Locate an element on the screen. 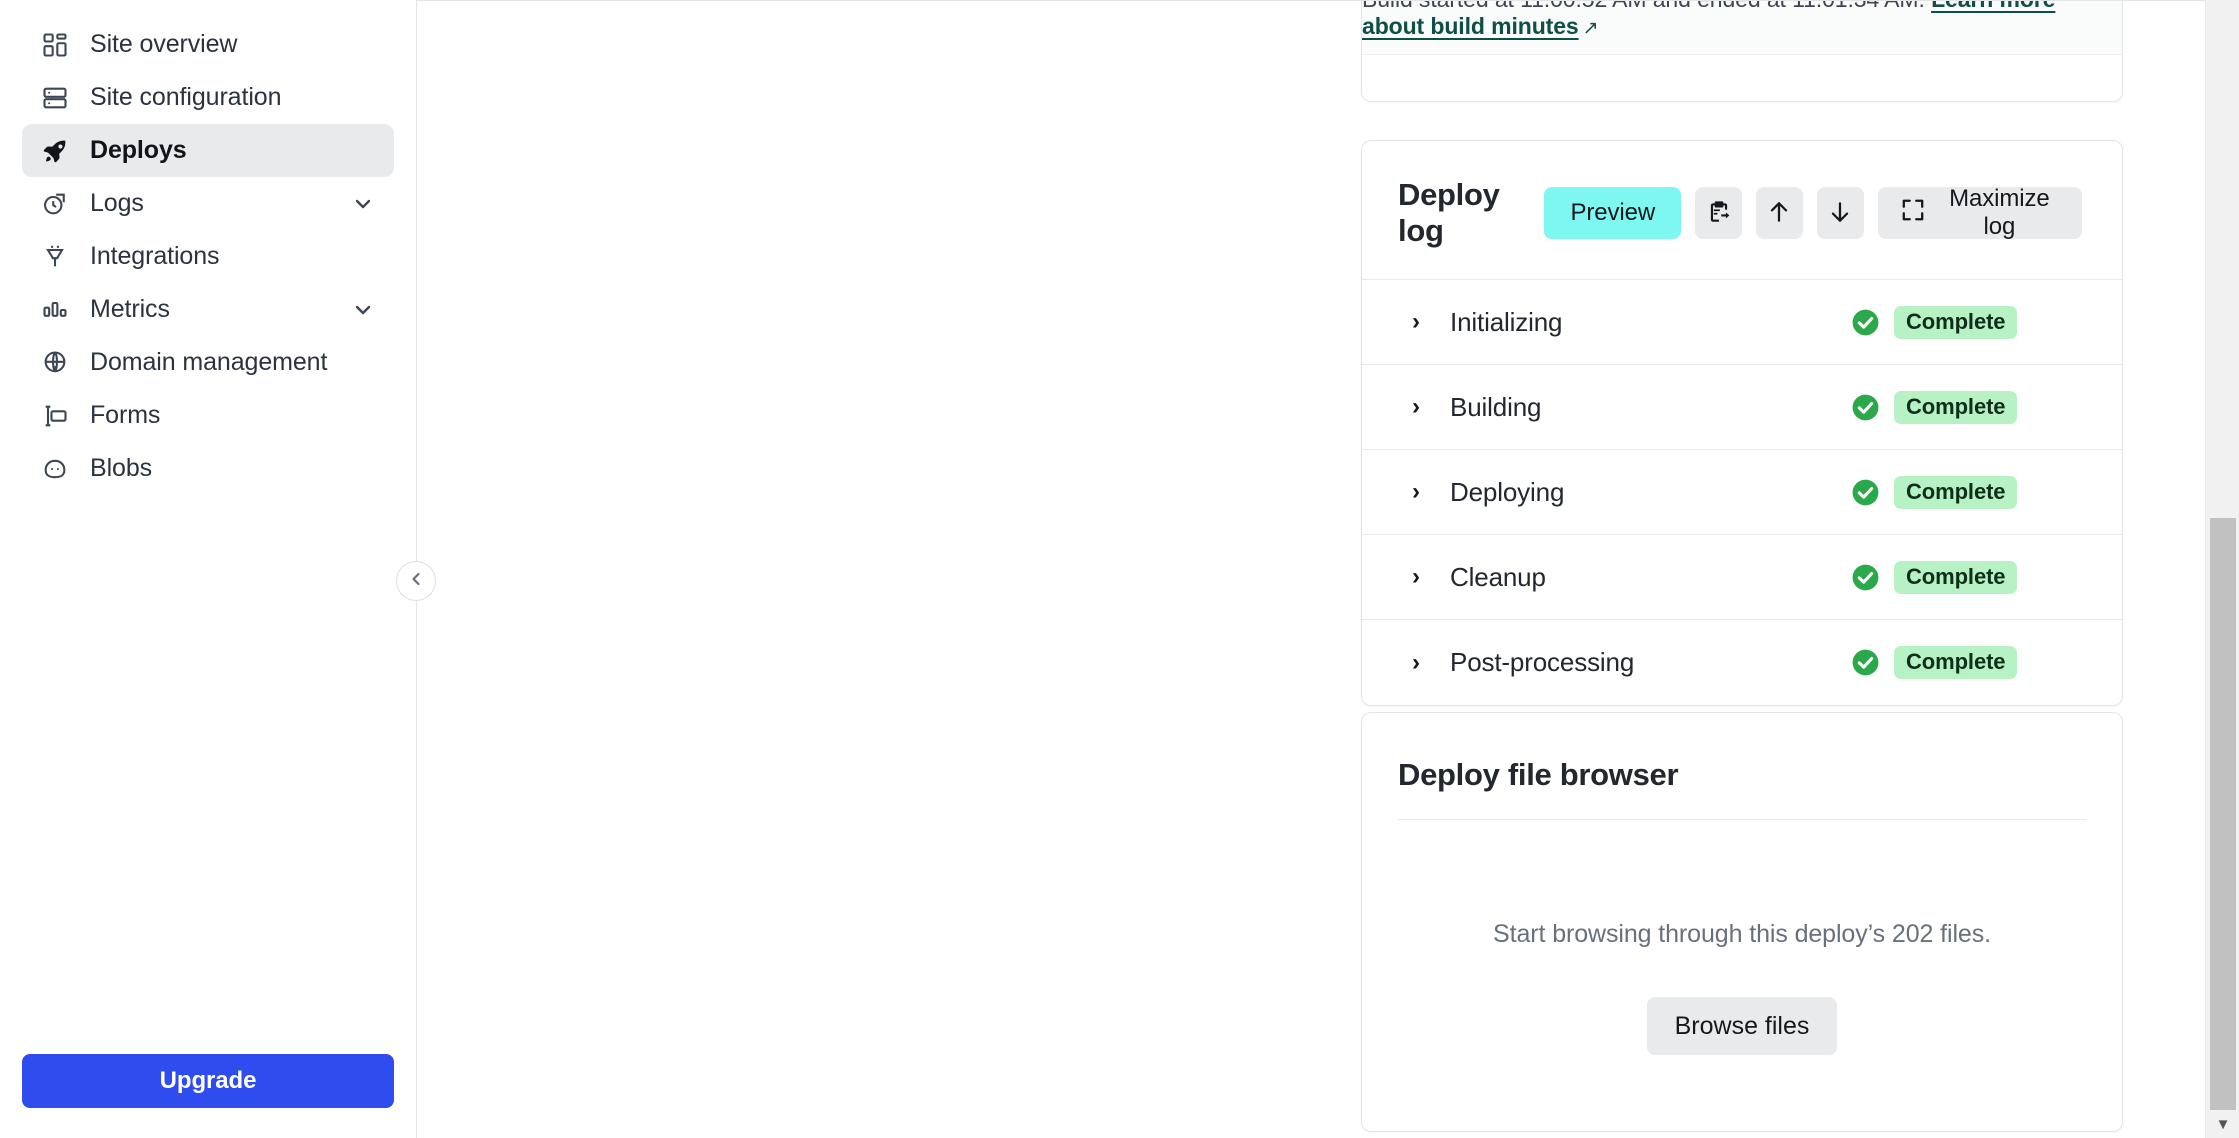  preview-button: Preview is located at coordinates (1613, 213).